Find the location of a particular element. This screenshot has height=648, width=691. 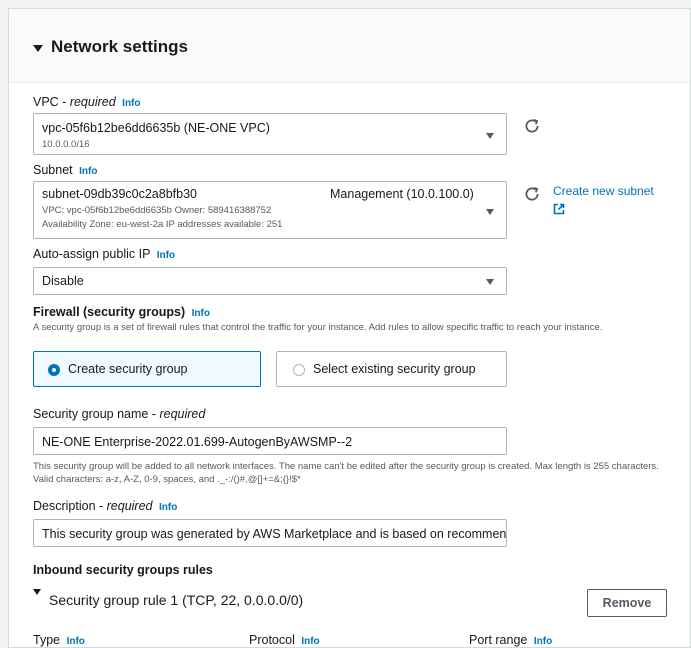

protocol-column-label: Protocol Info is located at coordinates (284, 640).